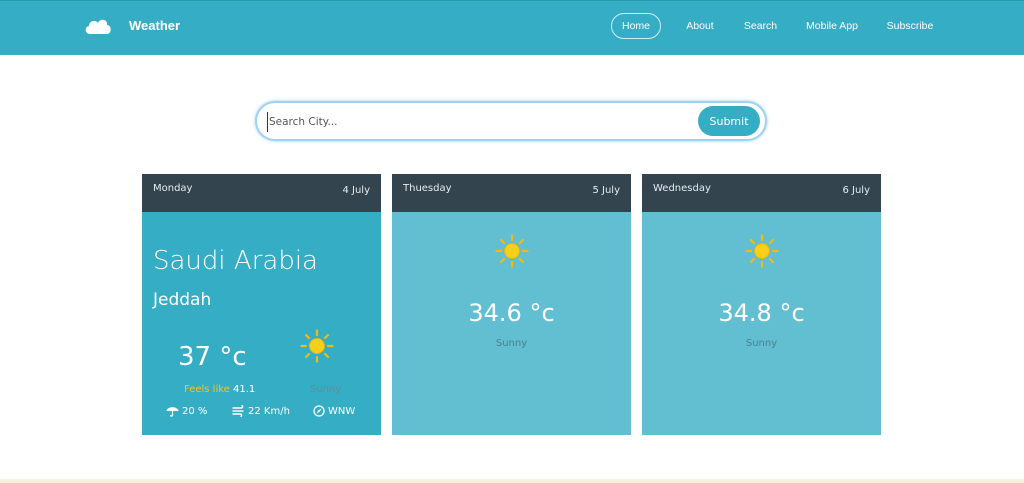 The height and width of the screenshot is (483, 1024). I want to click on nav-search: Search, so click(760, 26).